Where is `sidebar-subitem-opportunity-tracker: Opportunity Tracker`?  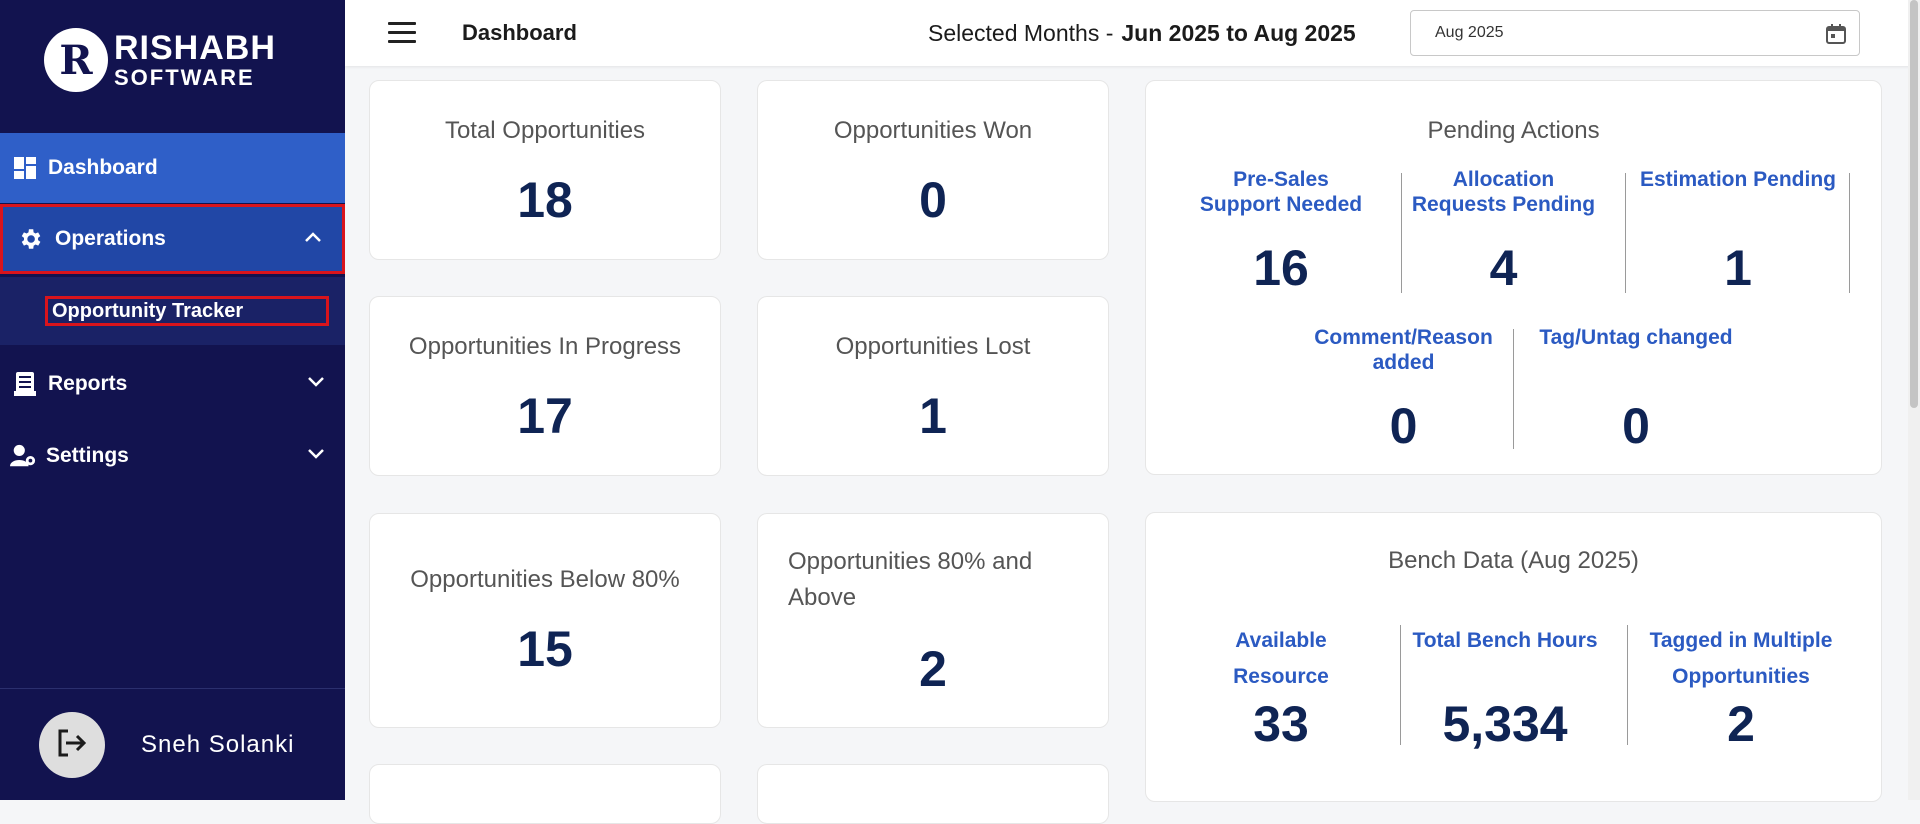 sidebar-subitem-opportunity-tracker: Opportunity Tracker is located at coordinates (187, 311).